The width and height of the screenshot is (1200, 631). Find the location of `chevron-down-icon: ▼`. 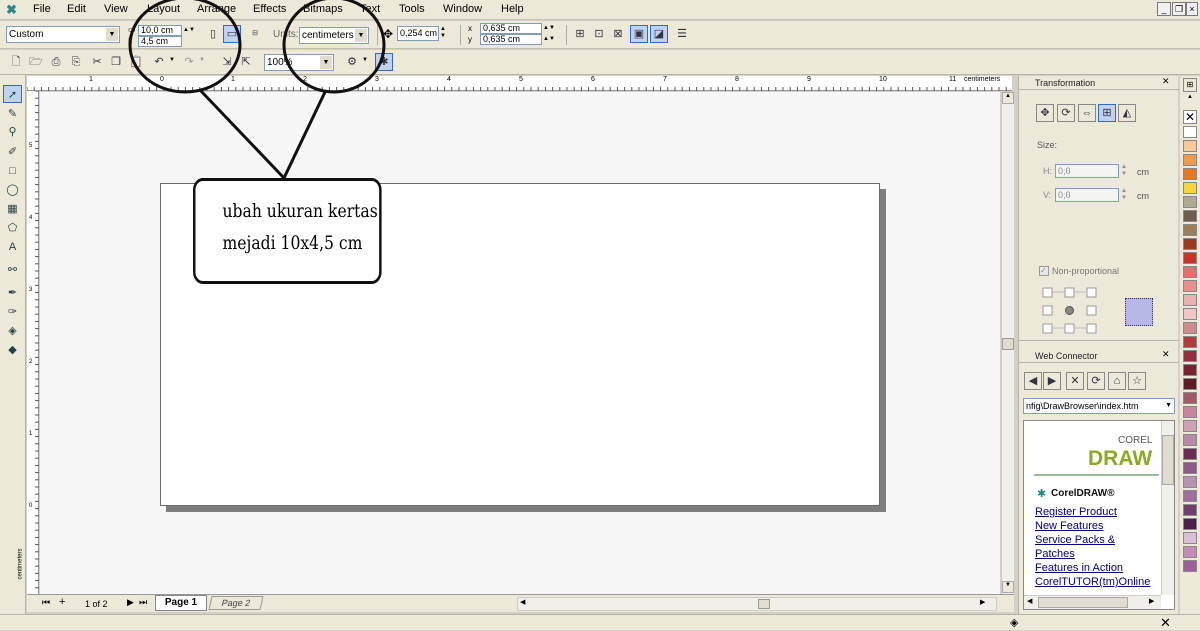

chevron-down-icon: ▼ is located at coordinates (1168, 405).